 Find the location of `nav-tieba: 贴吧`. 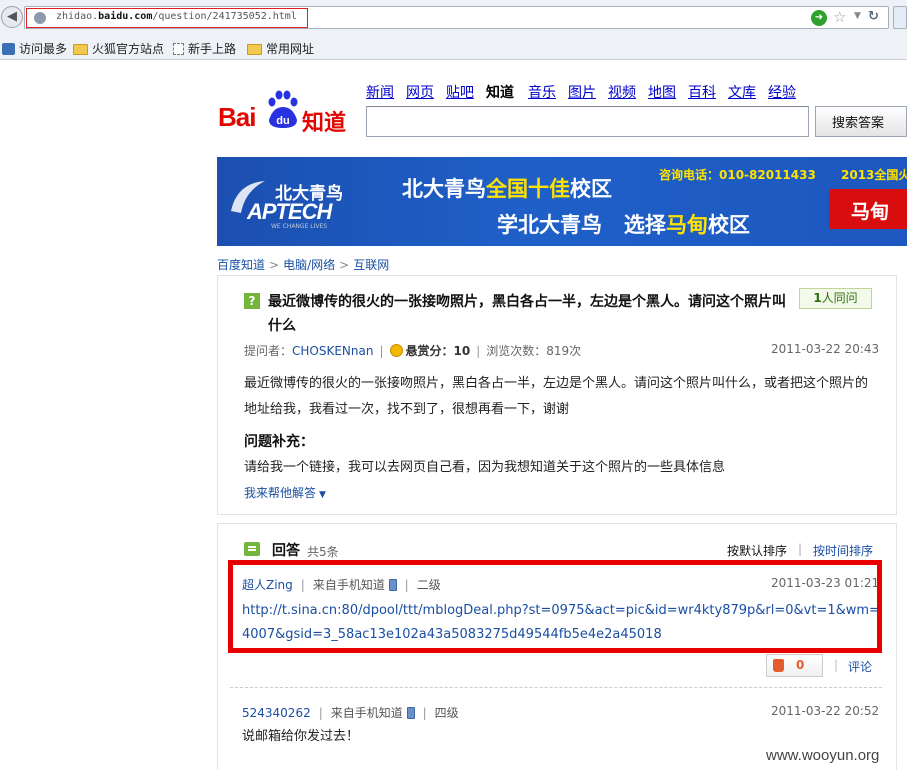

nav-tieba: 贴吧 is located at coordinates (460, 92).